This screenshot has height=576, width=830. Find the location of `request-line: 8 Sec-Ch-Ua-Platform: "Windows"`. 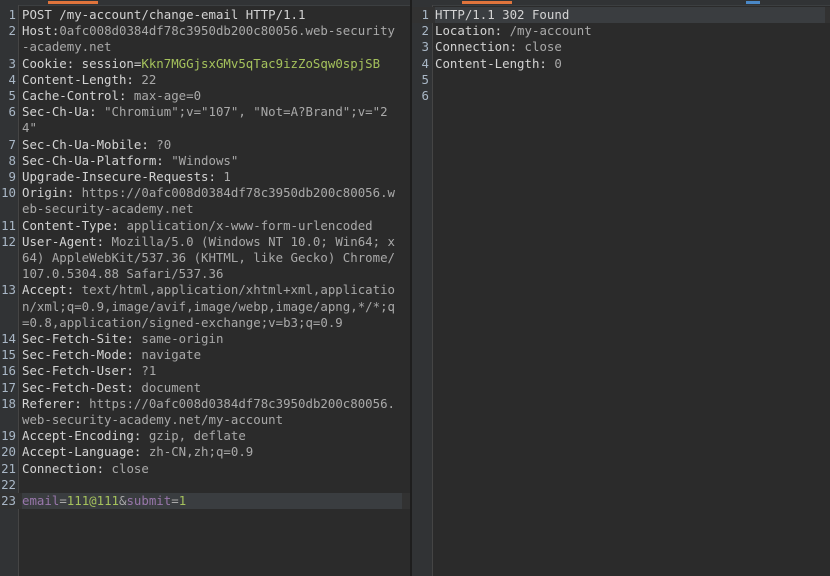

request-line: 8 Sec-Ch-Ua-Platform: "Windows" is located at coordinates (205, 161).